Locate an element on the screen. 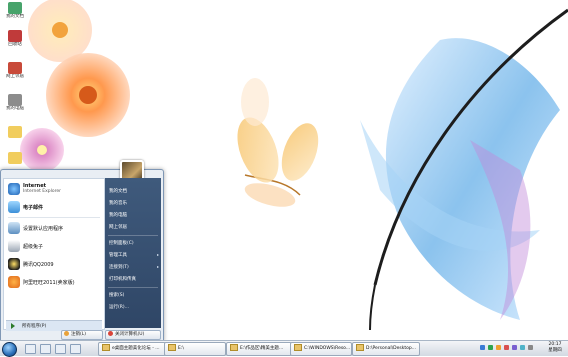  start-right-item: 连接到(T) ▸ is located at coordinates (134, 267).